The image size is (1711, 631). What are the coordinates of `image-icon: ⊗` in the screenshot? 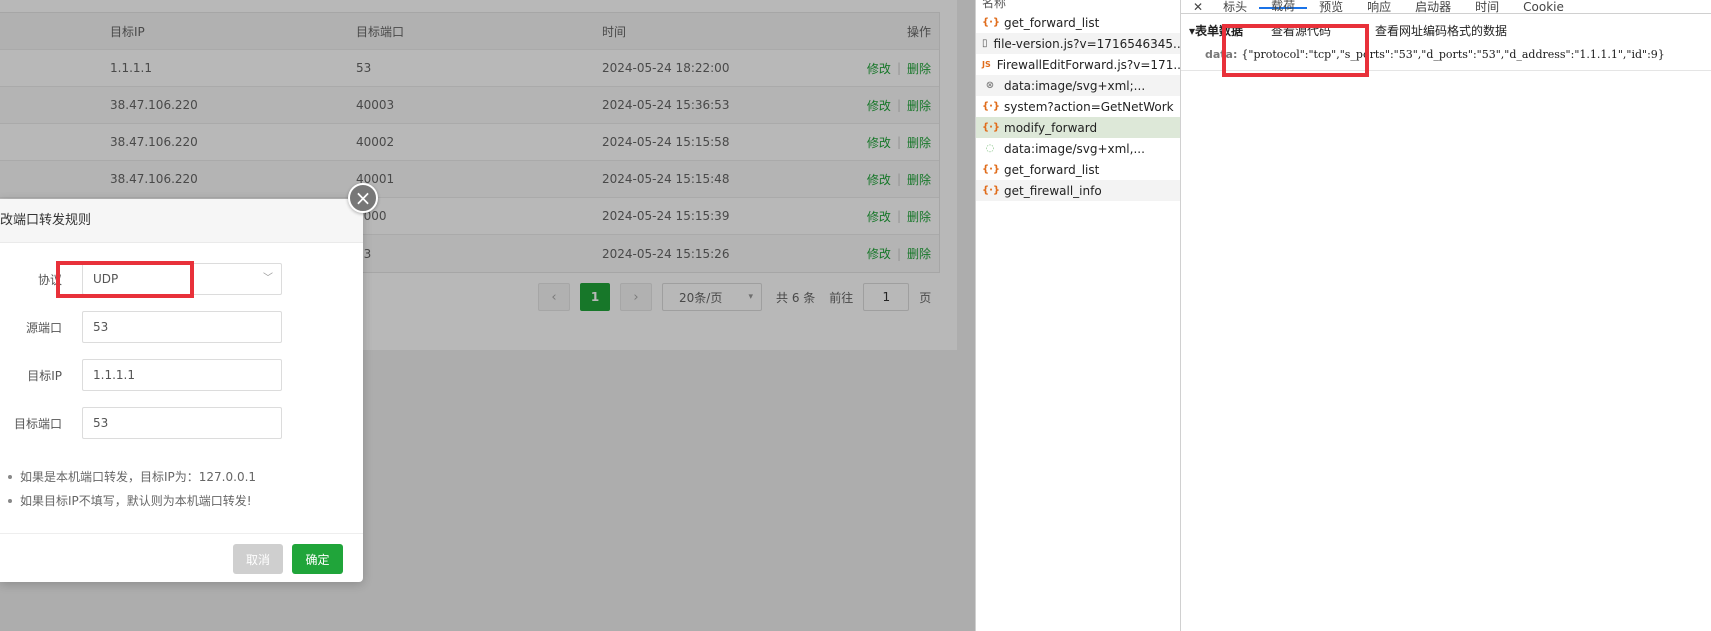 It's located at (990, 85).